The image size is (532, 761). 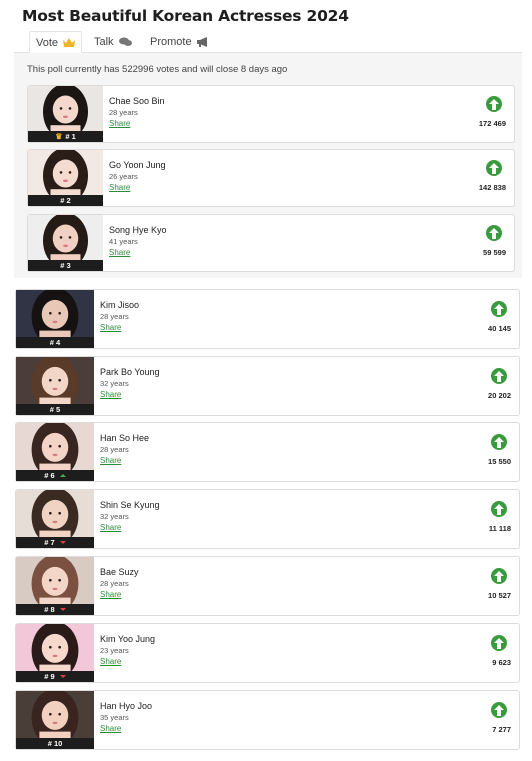 What do you see at coordinates (119, 572) in the screenshot?
I see `candidate-name: Bae Suzy` at bounding box center [119, 572].